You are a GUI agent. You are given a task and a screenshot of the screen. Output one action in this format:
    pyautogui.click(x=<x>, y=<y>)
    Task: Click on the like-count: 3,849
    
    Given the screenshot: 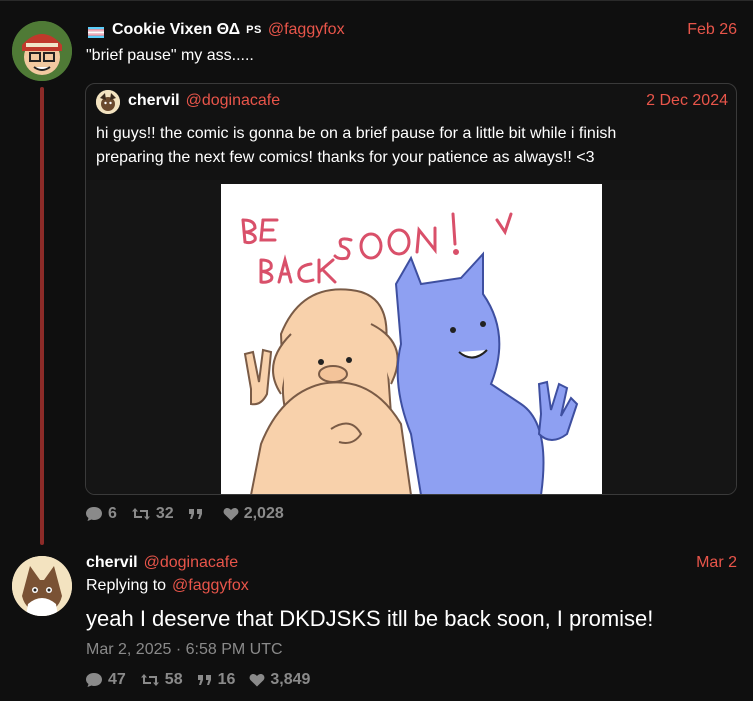 What is the action you would take?
    pyautogui.click(x=290, y=679)
    